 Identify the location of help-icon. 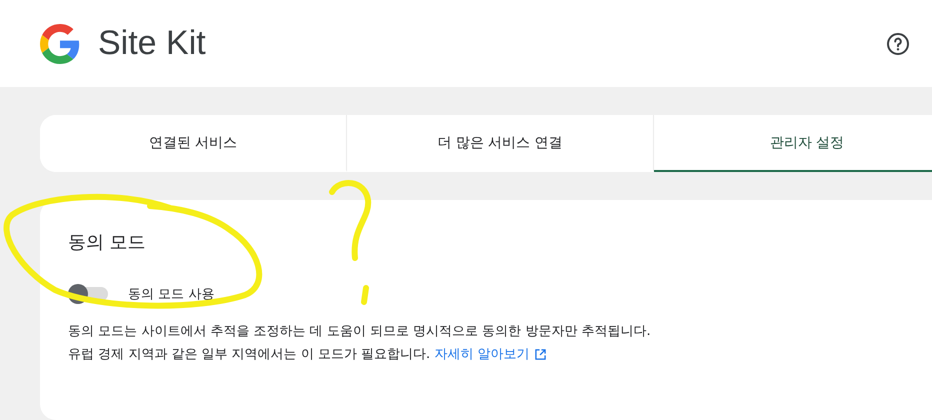
(898, 44).